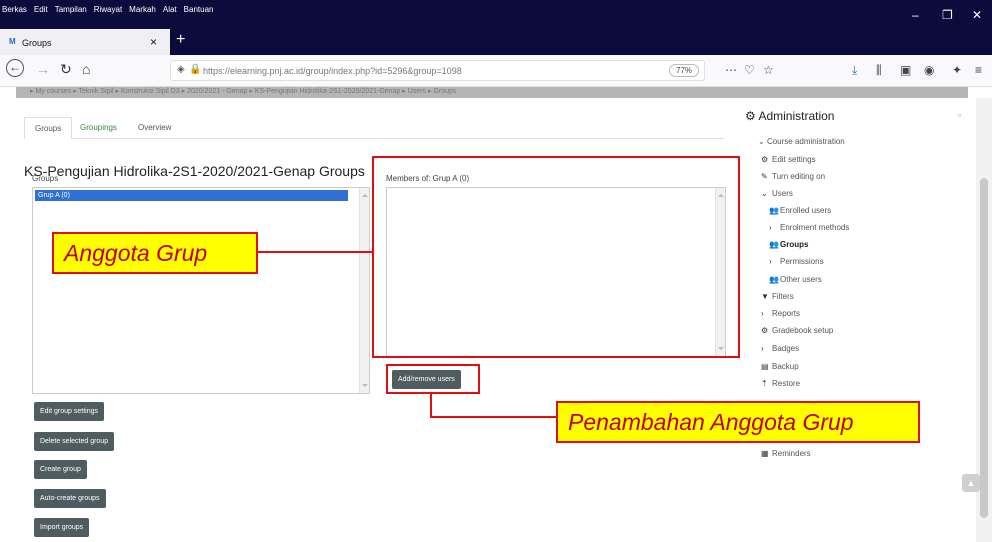 This screenshot has height=542, width=992. Describe the element at coordinates (431, 406) in the screenshot. I see `callout-connector-vertical` at that location.